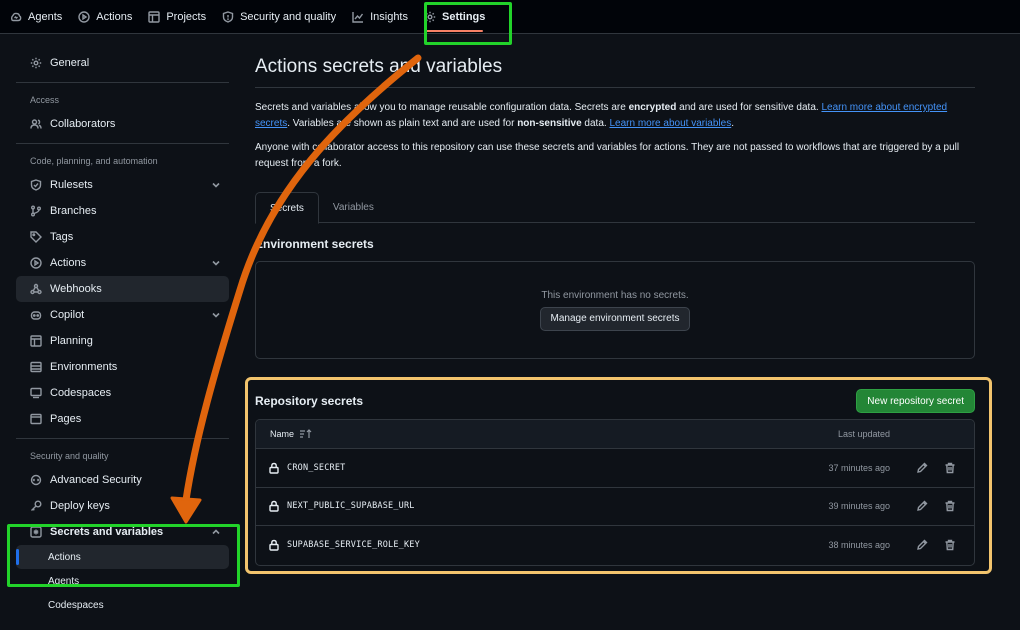 The image size is (1020, 630). What do you see at coordinates (76, 289) in the screenshot?
I see `sidebar-item-label: Webhooks` at bounding box center [76, 289].